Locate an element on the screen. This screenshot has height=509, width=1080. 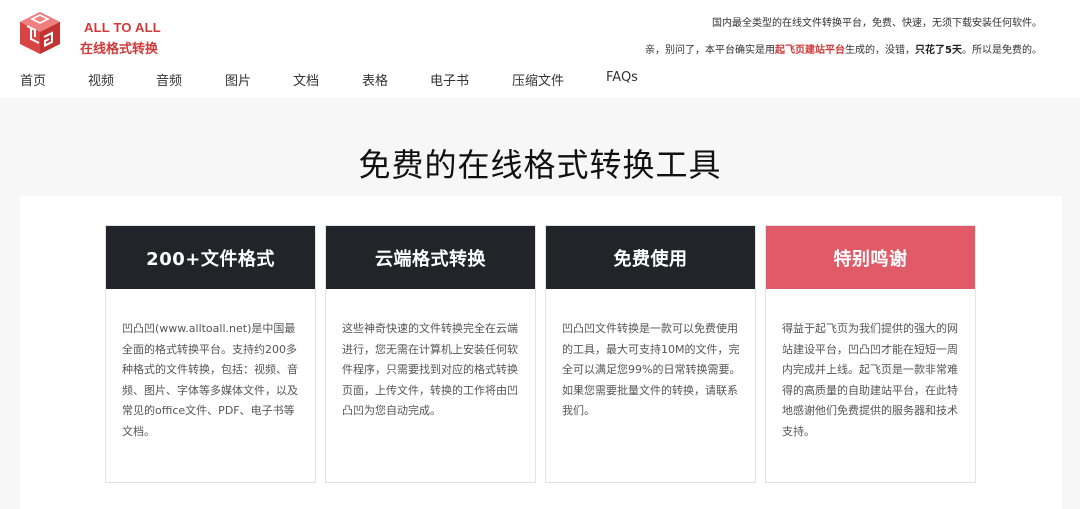
nav-item-home: 首页 is located at coordinates (33, 79).